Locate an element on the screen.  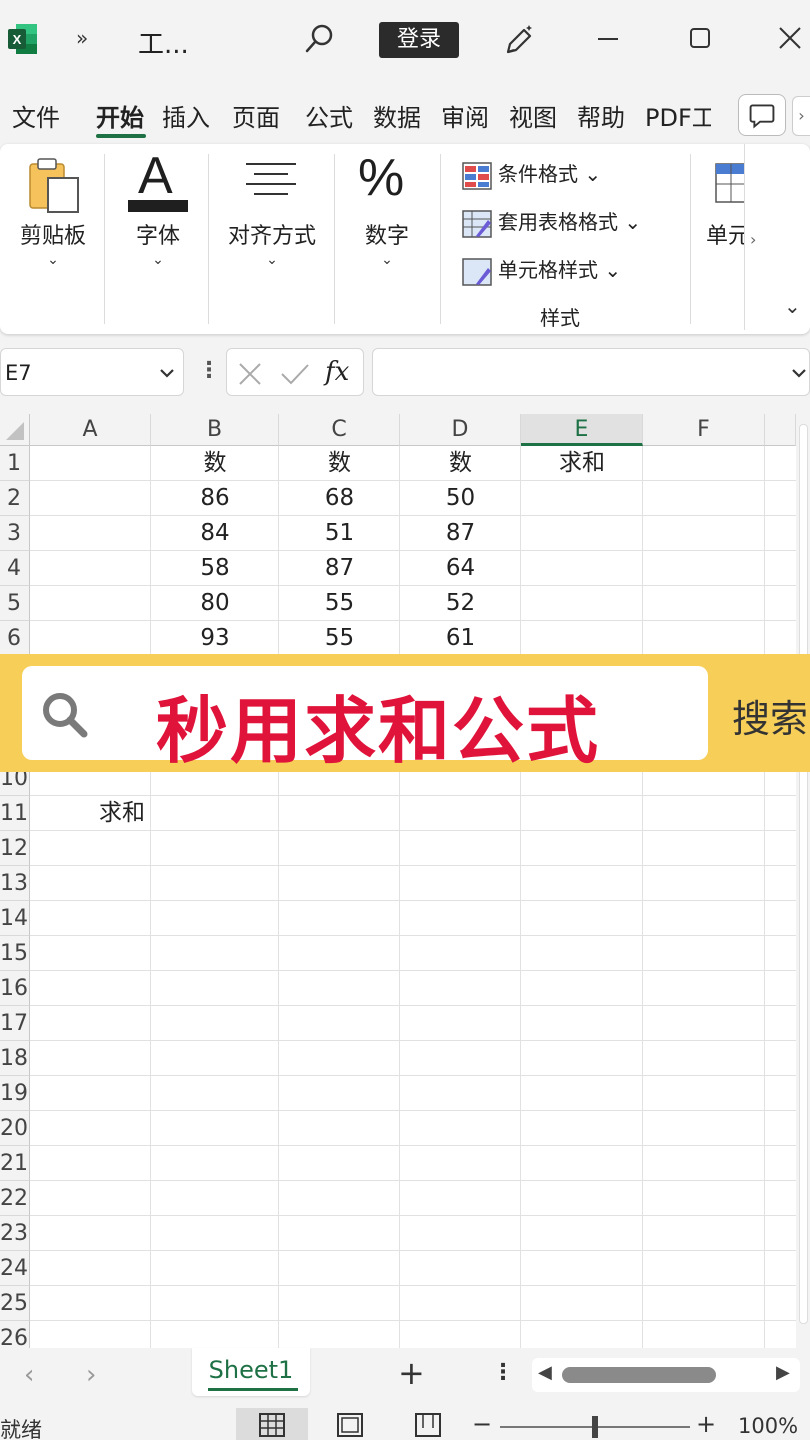
font-group: A 字体 ⌄ is located at coordinates (158, 234).